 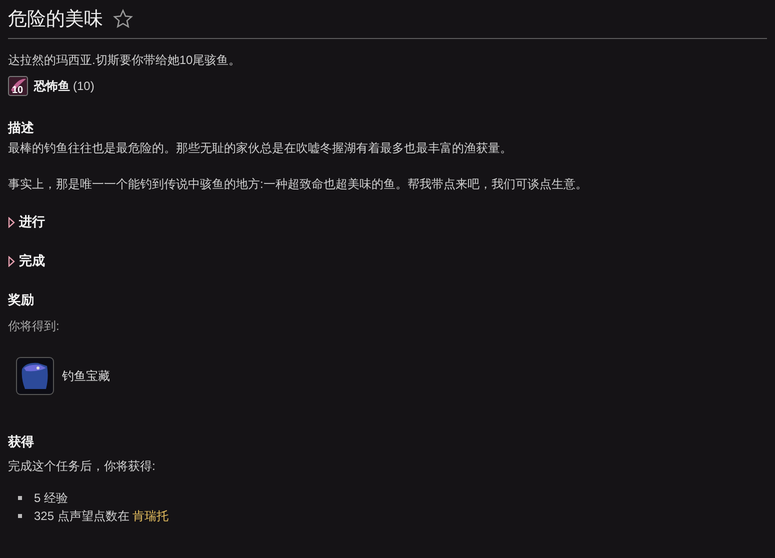 I want to click on reward-name: 钓鱼宝藏, so click(x=86, y=376).